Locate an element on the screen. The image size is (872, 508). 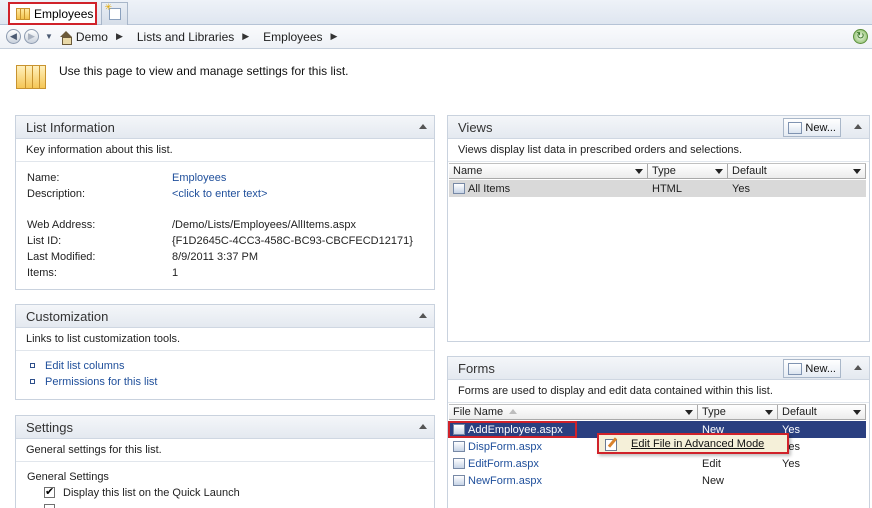
column-header-name: Name is located at coordinates (548, 171).